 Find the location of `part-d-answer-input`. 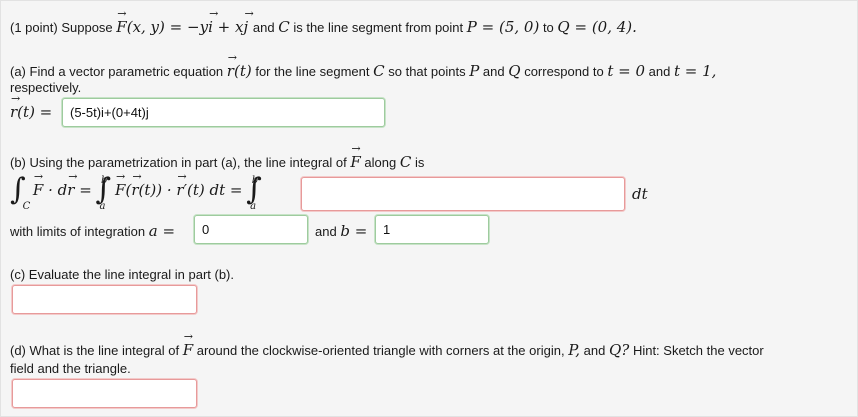

part-d-answer-input is located at coordinates (104, 393).